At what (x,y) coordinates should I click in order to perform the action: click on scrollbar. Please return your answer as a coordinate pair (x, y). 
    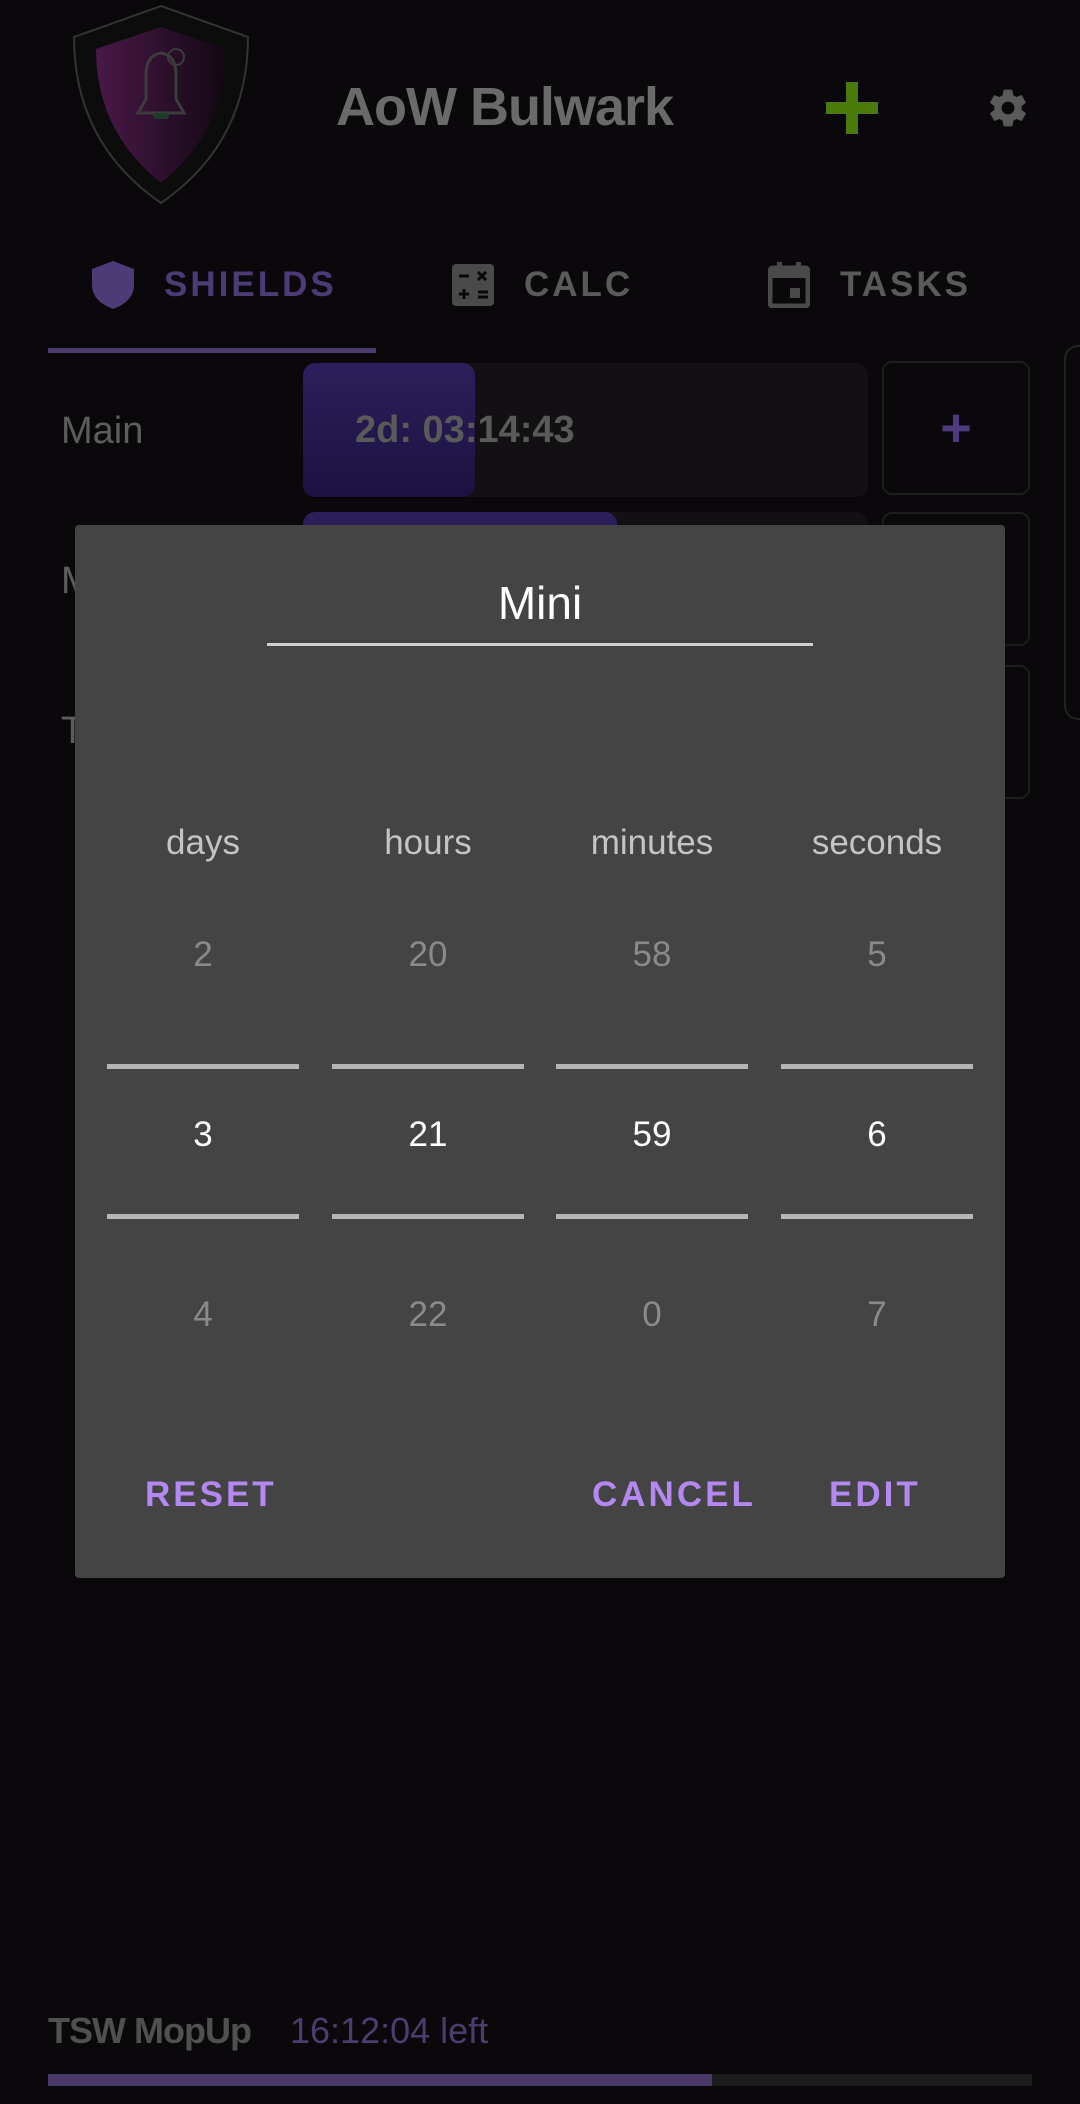
    Looking at the image, I should click on (1072, 532).